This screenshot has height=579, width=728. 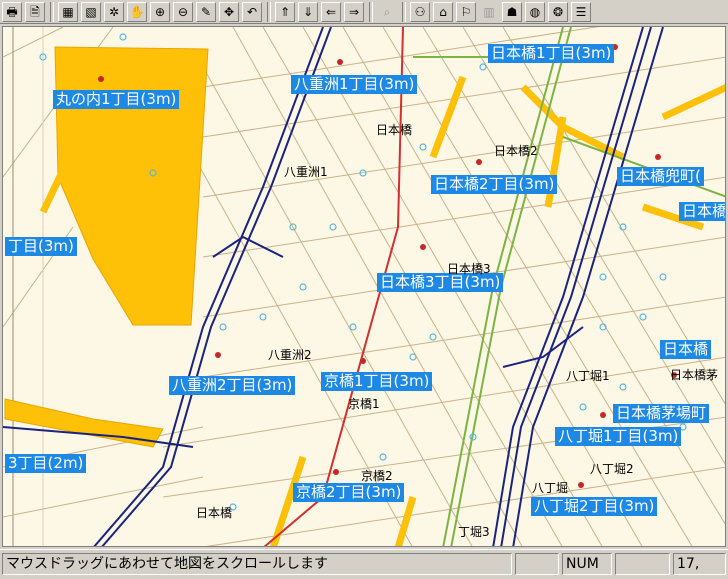 I want to click on status-coord: 17,, so click(x=699, y=564).